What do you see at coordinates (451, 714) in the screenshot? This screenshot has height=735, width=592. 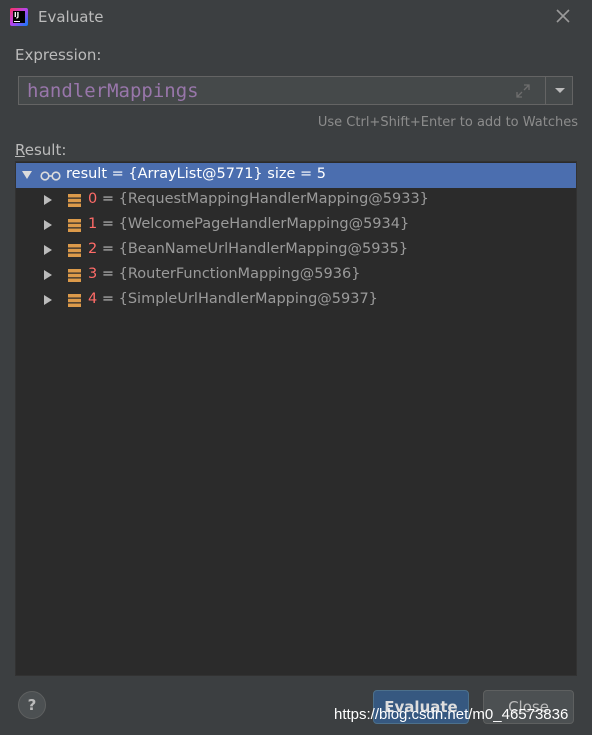 I see `watermark-text: https://blog.csdn.net/m0_46573836` at bounding box center [451, 714].